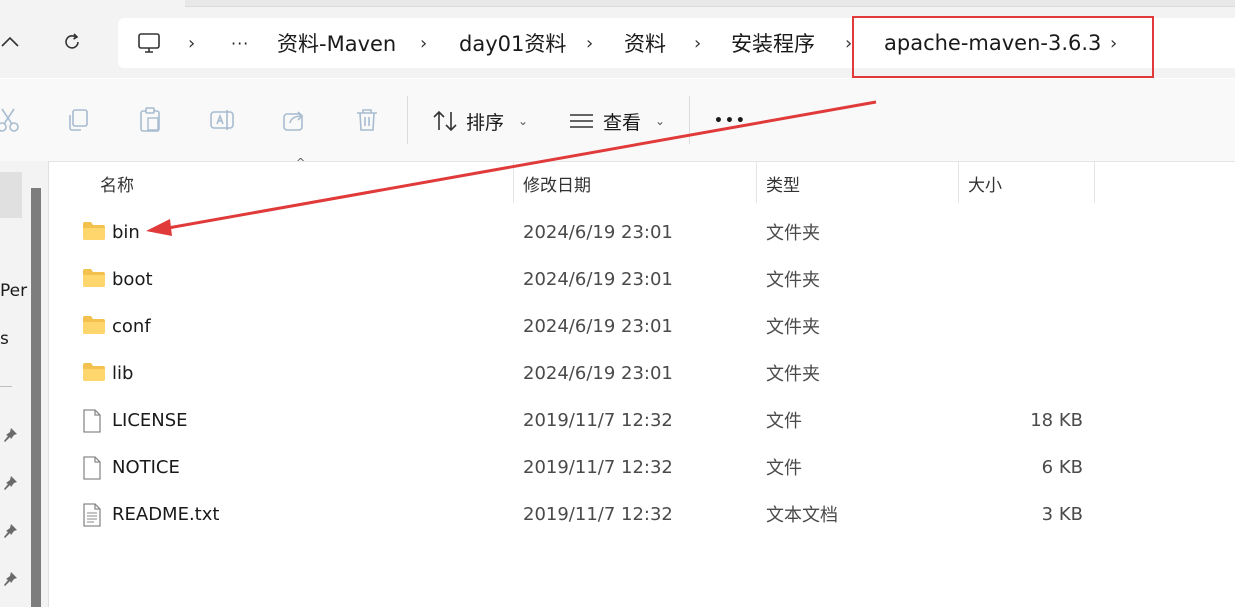 The height and width of the screenshot is (607, 1235). I want to click on file-row: boot 2024/6/19 23:01 文件夹, so click(620, 279).